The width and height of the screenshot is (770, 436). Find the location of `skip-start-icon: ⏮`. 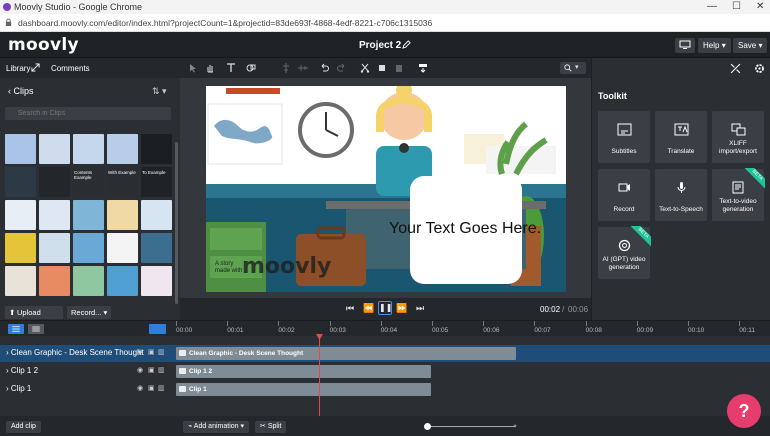

skip-start-icon: ⏮ is located at coordinates (350, 308).